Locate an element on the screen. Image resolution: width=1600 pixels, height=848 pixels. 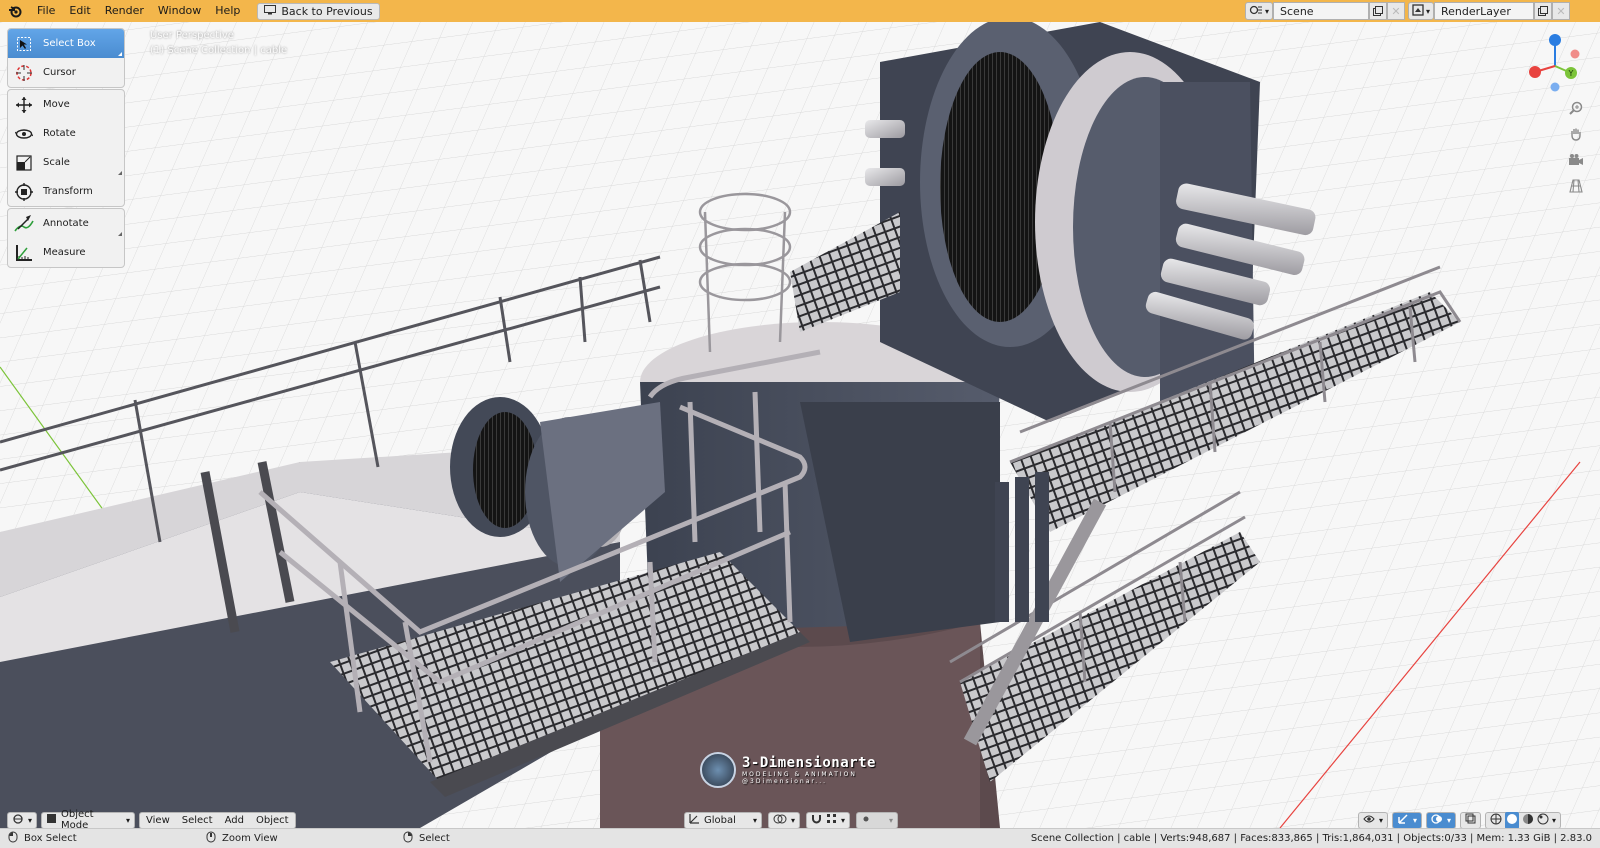
tool-measure: Measure is located at coordinates (66, 252).